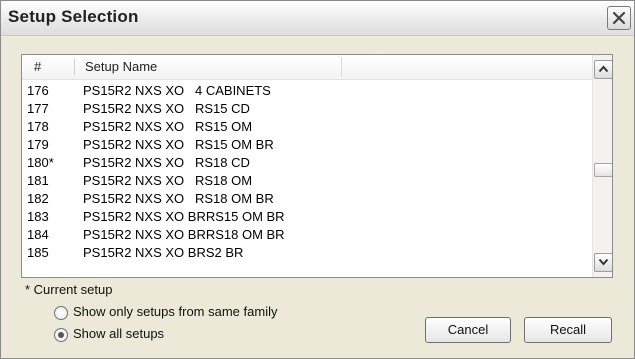 Image resolution: width=635 pixels, height=359 pixels. I want to click on scroll-down-button, so click(603, 262).